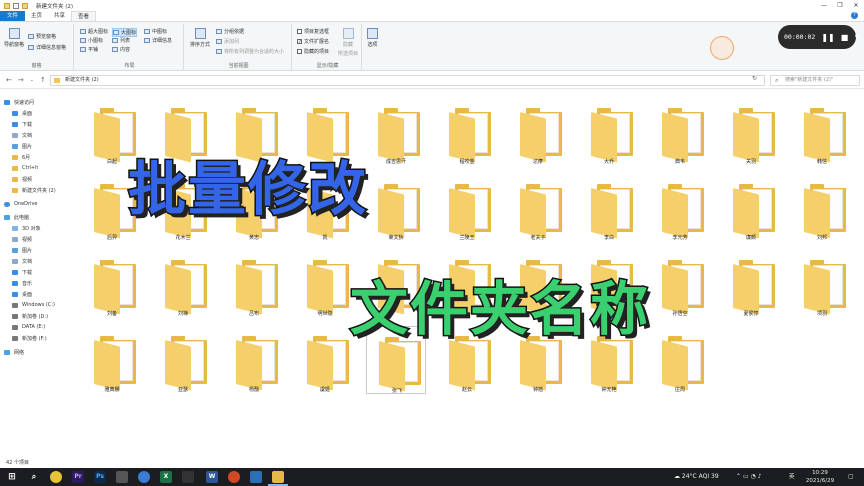 The image size is (864, 486). Describe the element at coordinates (748, 477) in the screenshot. I see `tray-icons: ⌃ ▭ ◔ ♪` at that location.